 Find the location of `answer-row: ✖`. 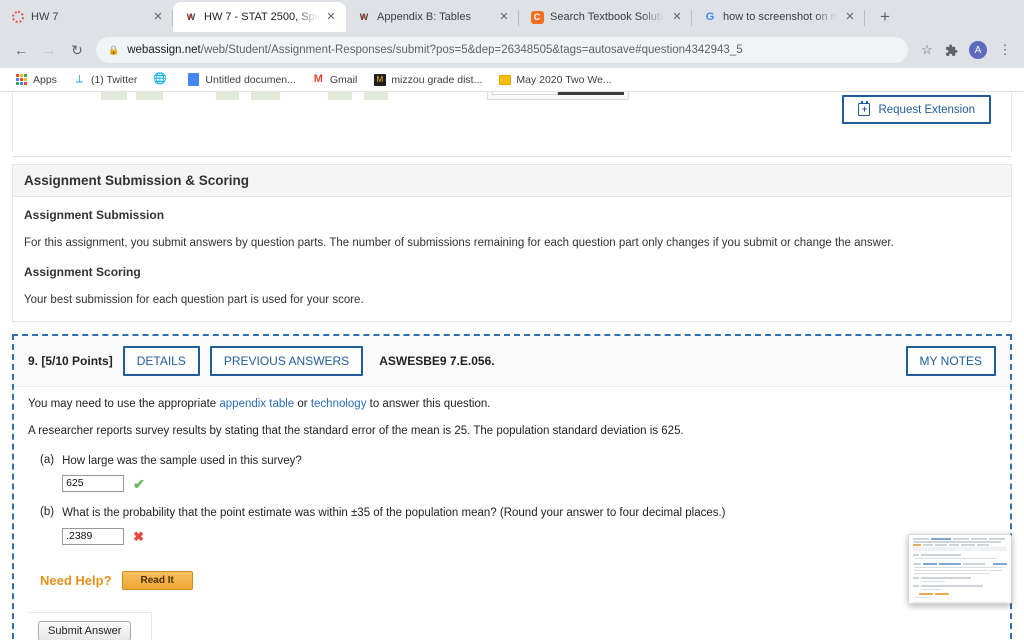

answer-row: ✖ is located at coordinates (529, 536).